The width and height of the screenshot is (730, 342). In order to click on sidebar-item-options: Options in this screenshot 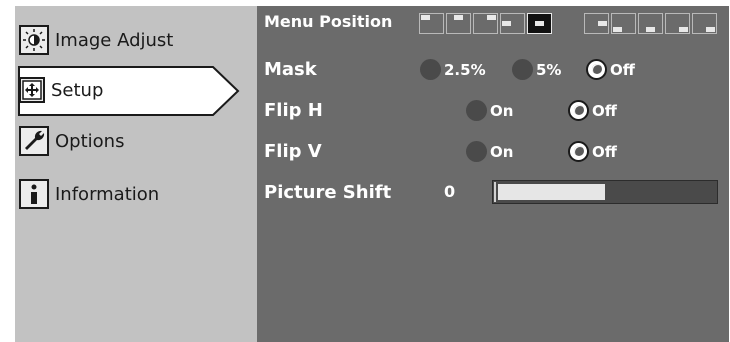, I will do `click(71, 141)`.